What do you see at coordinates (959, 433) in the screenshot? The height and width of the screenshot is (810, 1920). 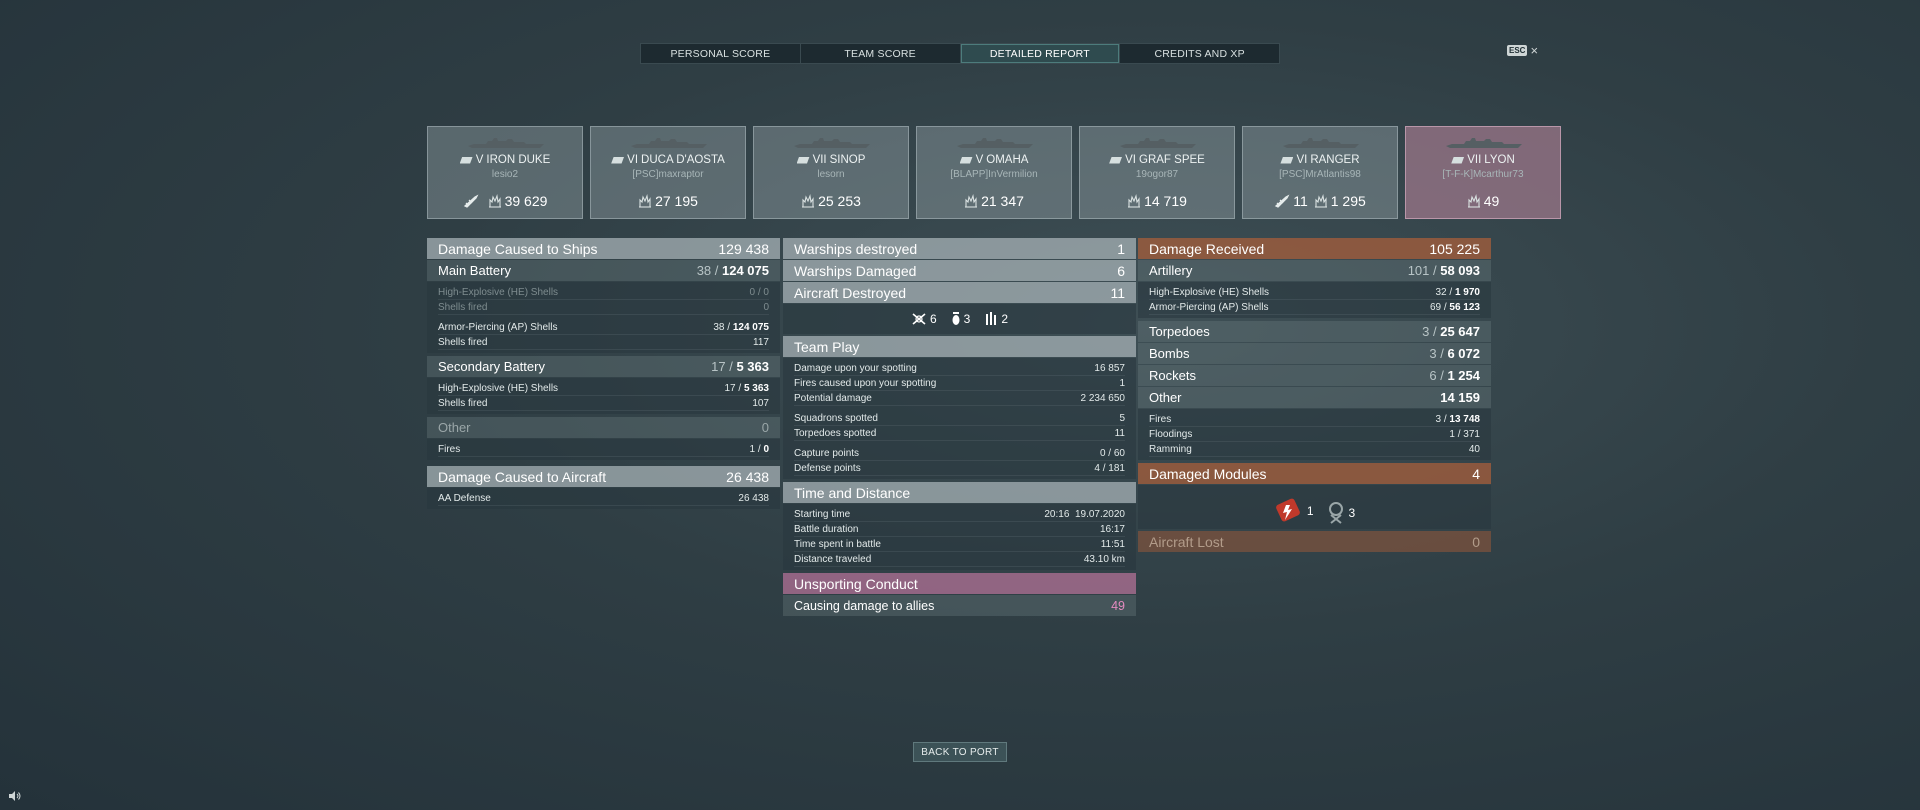 I see `tp-row: Torpedoes spotted 11` at bounding box center [959, 433].